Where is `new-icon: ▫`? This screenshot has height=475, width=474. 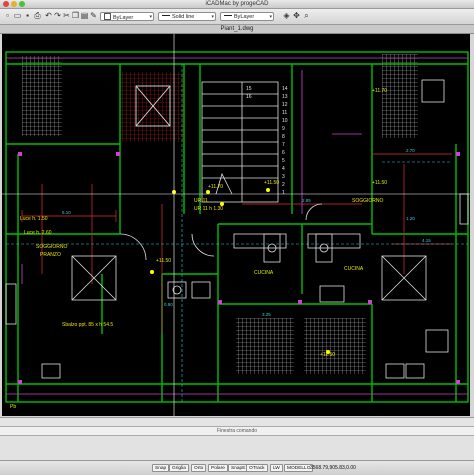
new-icon: ▫ is located at coordinates (7, 16).